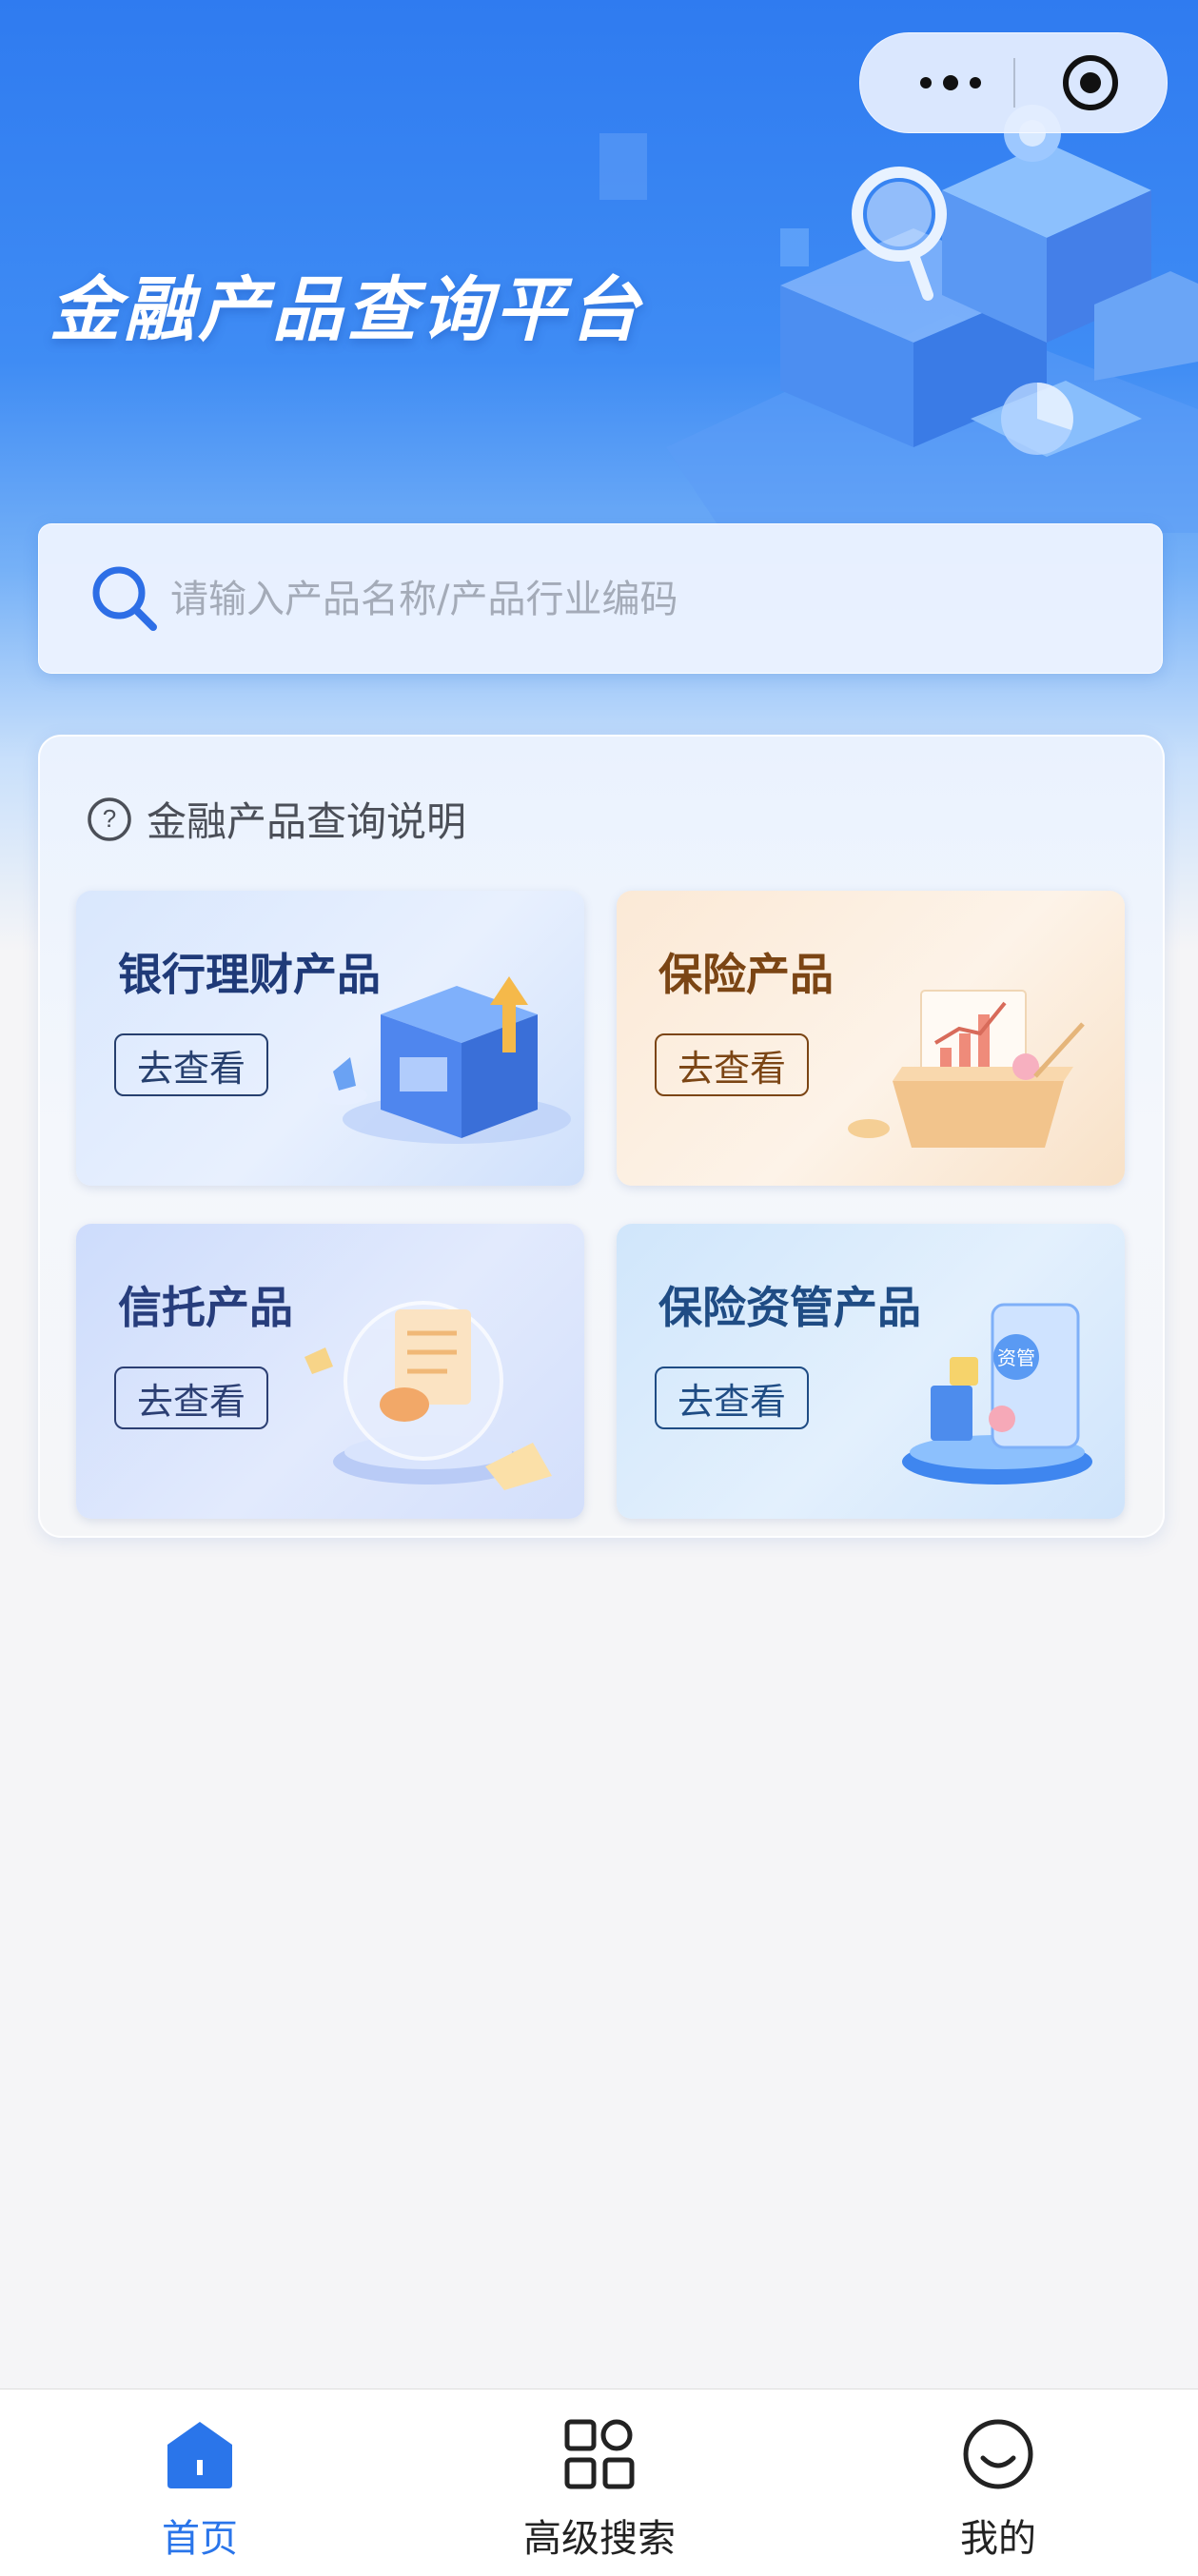 This screenshot has width=1198, height=2576. What do you see at coordinates (307, 821) in the screenshot?
I see `query-help-label: 金融产品查询说明` at bounding box center [307, 821].